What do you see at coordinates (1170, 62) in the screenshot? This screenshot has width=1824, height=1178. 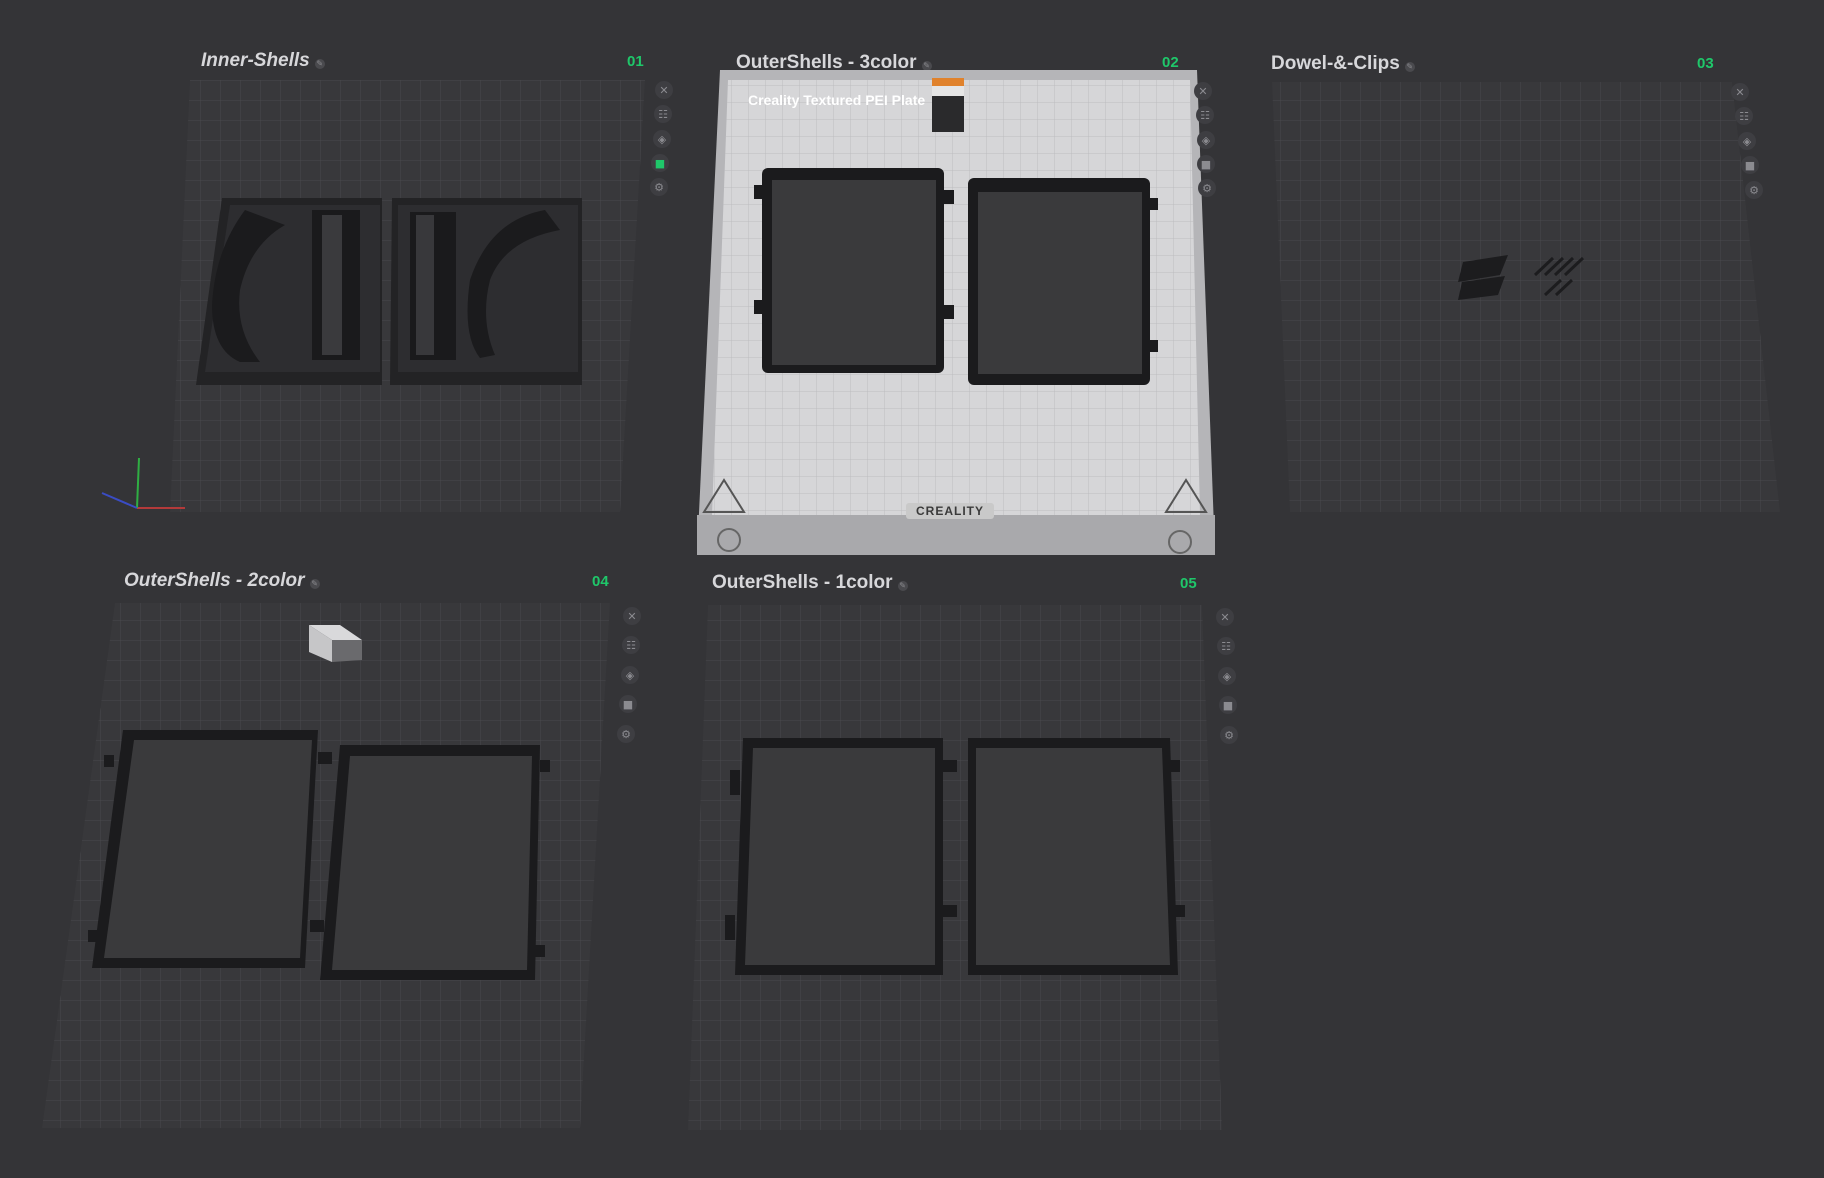 I see `plate-number-2: 02` at bounding box center [1170, 62].